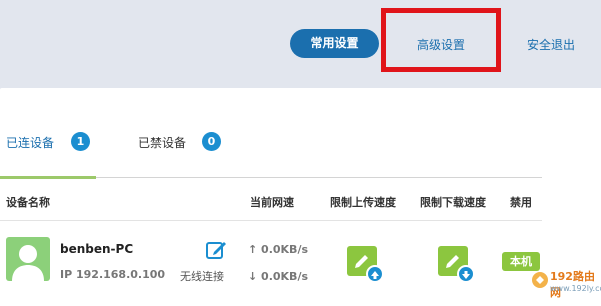 This screenshot has width=601, height=306. What do you see at coordinates (113, 274) in the screenshot?
I see `device-ip: IP 192.168.0.100` at bounding box center [113, 274].